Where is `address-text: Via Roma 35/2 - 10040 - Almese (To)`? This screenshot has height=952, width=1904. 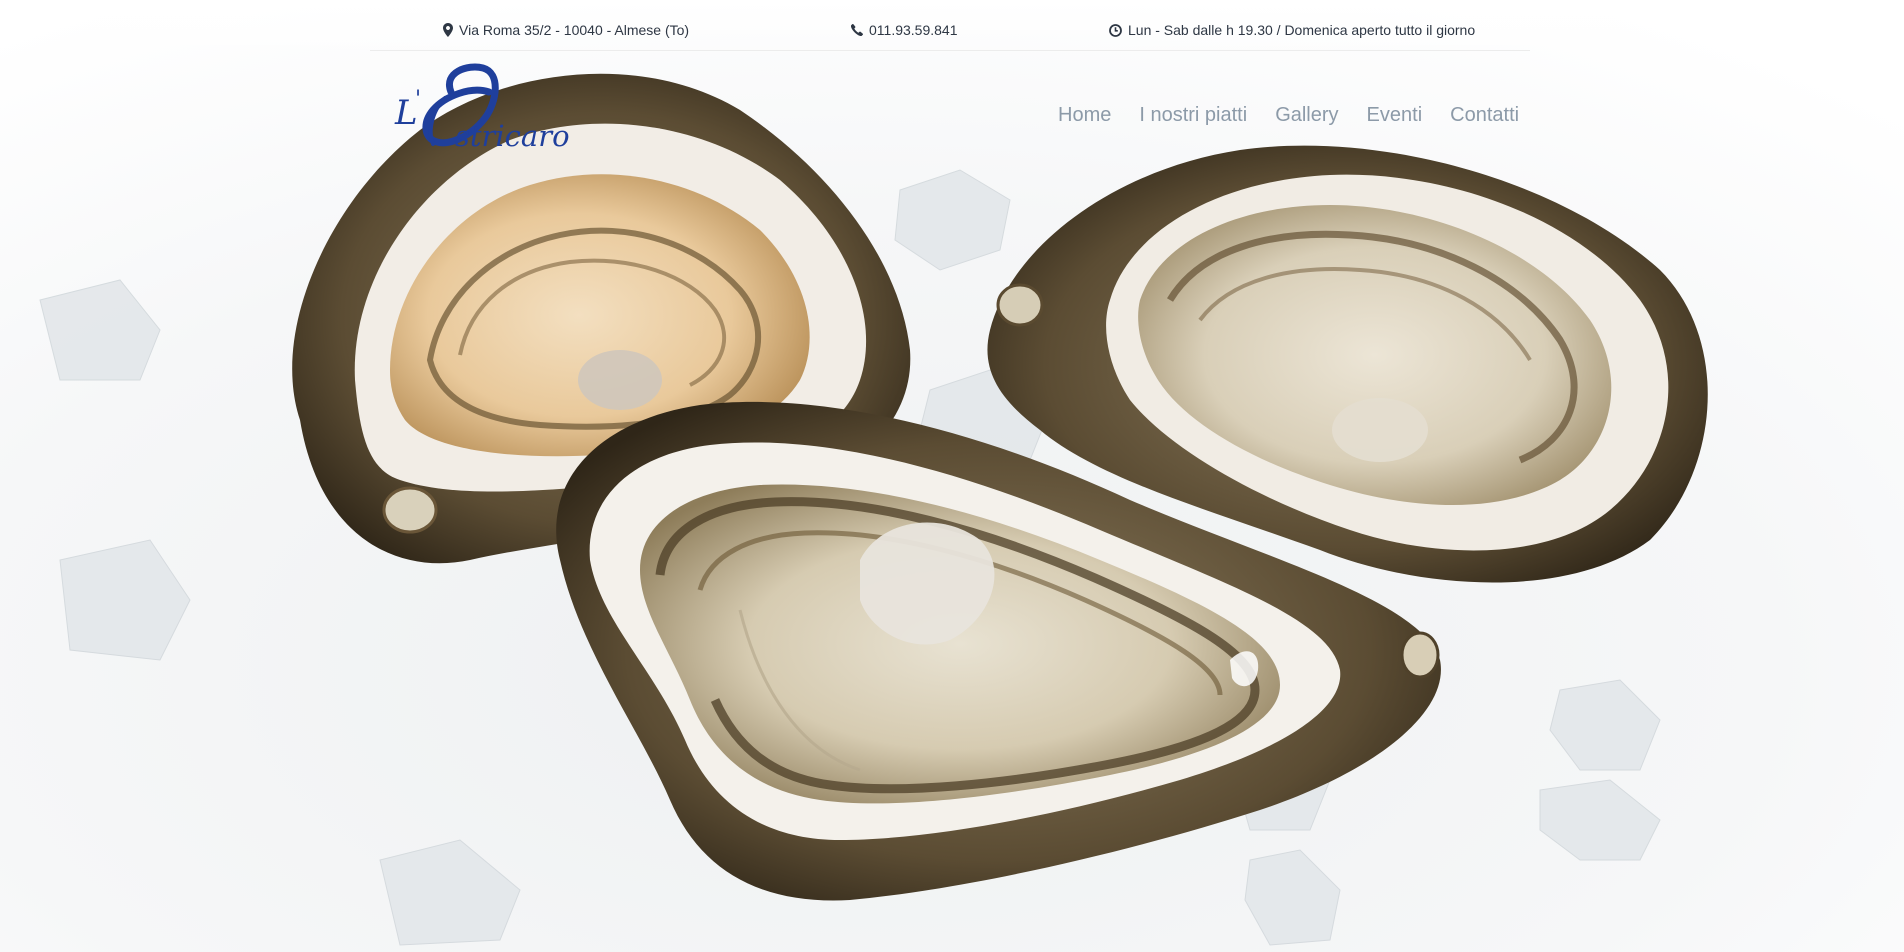 address-text: Via Roma 35/2 - 10040 - Almese (To) is located at coordinates (574, 30).